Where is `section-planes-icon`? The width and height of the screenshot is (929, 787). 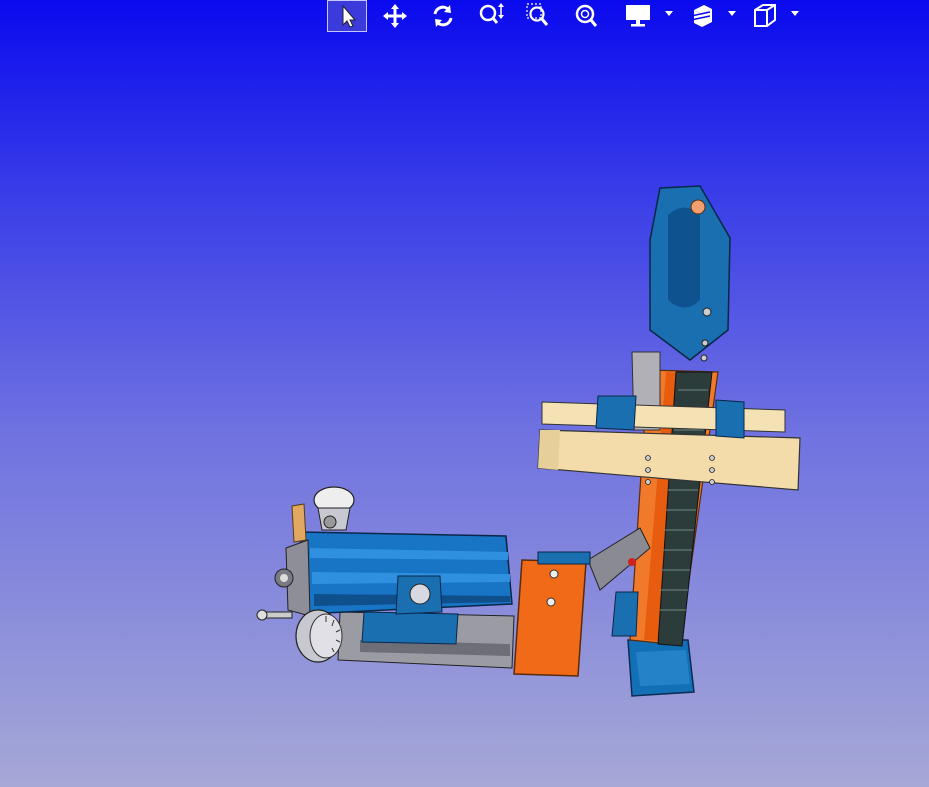 section-planes-icon is located at coordinates (701, 16).